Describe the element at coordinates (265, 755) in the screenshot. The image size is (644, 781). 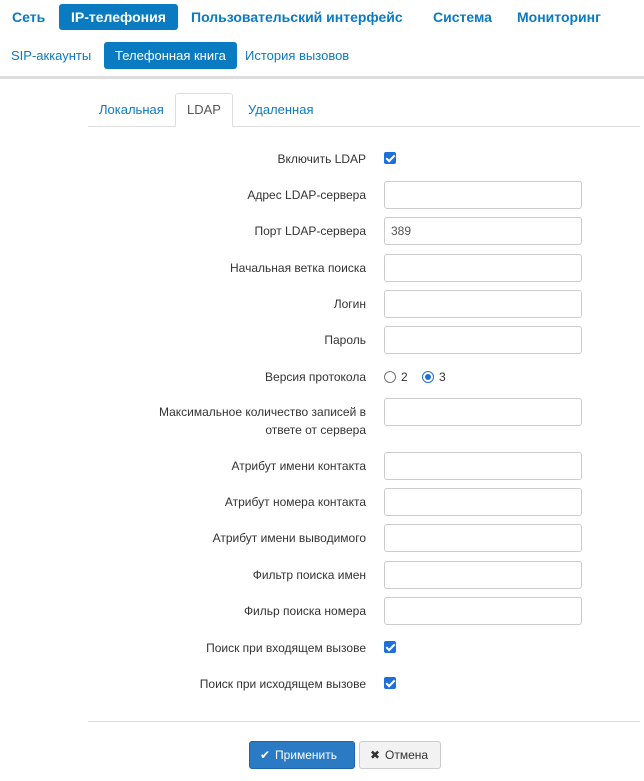
I see `check-icon: ✔` at that location.